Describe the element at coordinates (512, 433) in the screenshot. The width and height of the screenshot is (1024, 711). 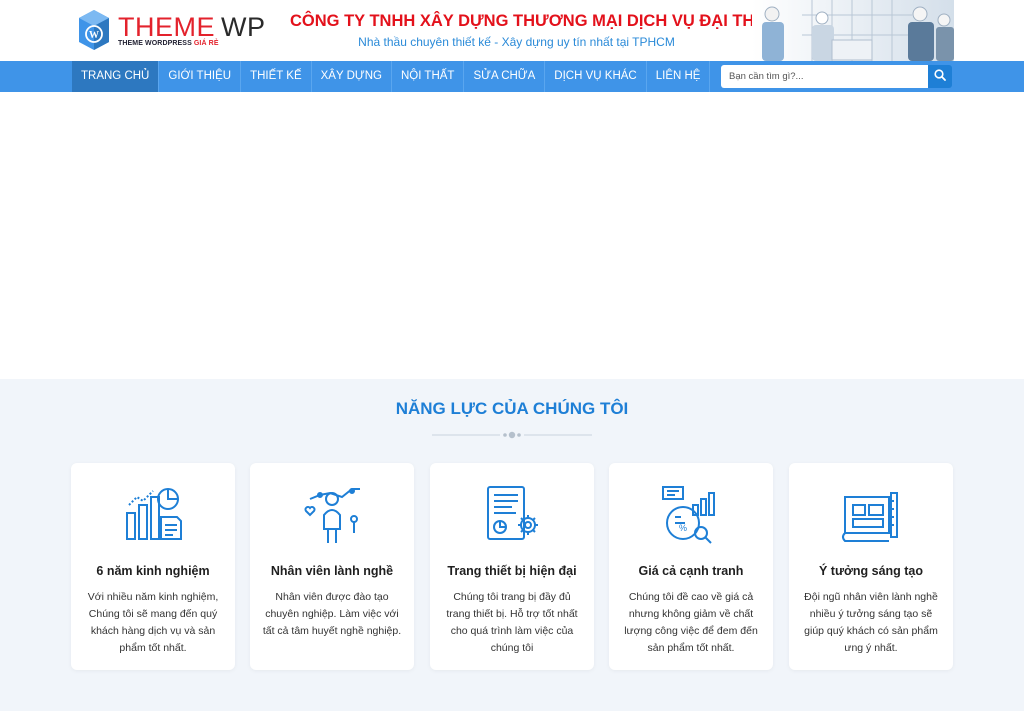
I see `title-divider` at that location.